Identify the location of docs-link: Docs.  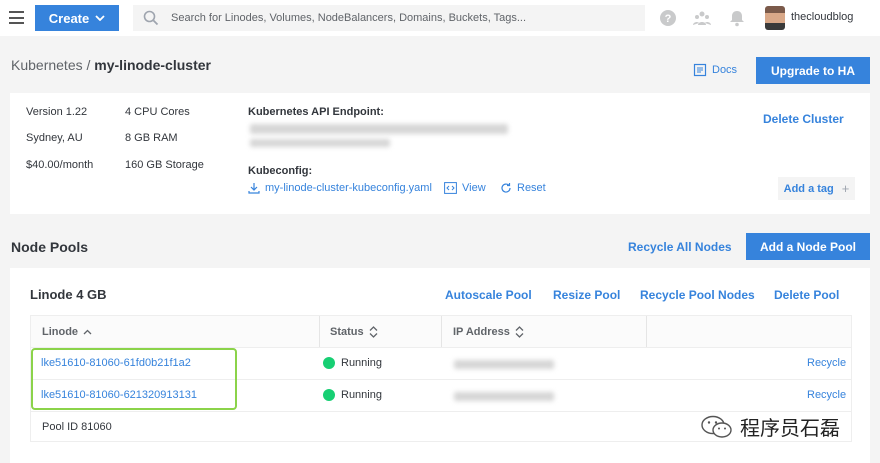
(715, 70).